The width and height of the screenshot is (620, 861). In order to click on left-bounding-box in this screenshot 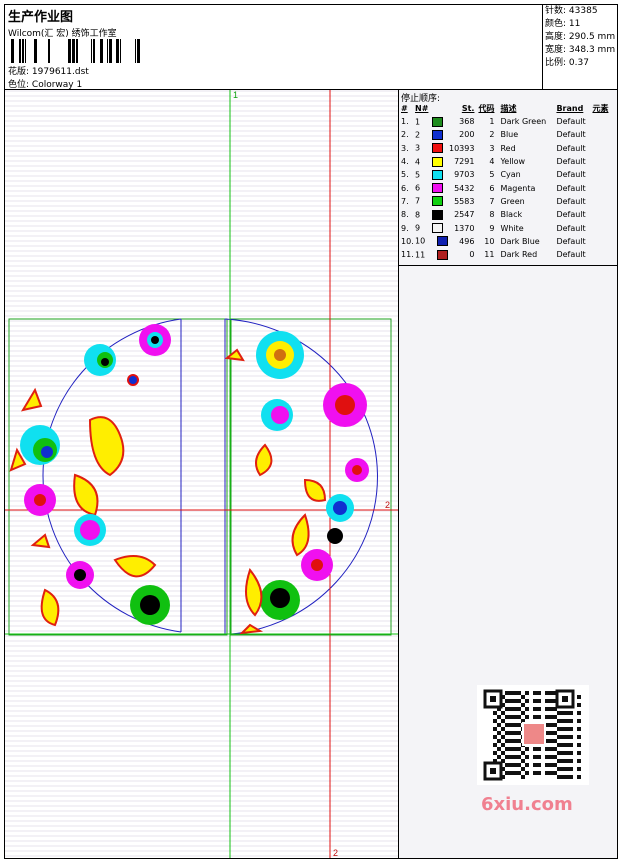, I will do `click(118, 477)`.